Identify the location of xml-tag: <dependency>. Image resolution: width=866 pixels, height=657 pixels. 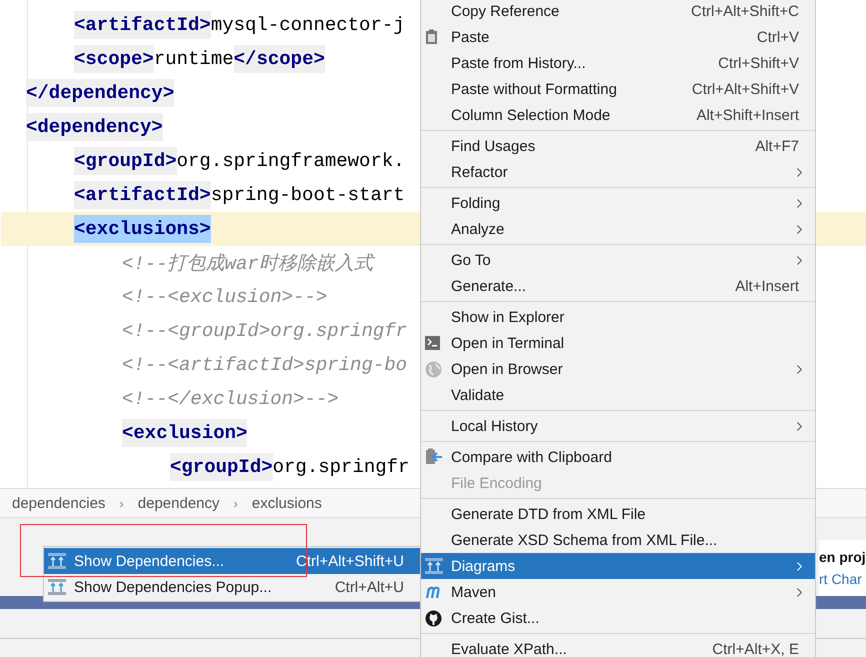
(94, 127).